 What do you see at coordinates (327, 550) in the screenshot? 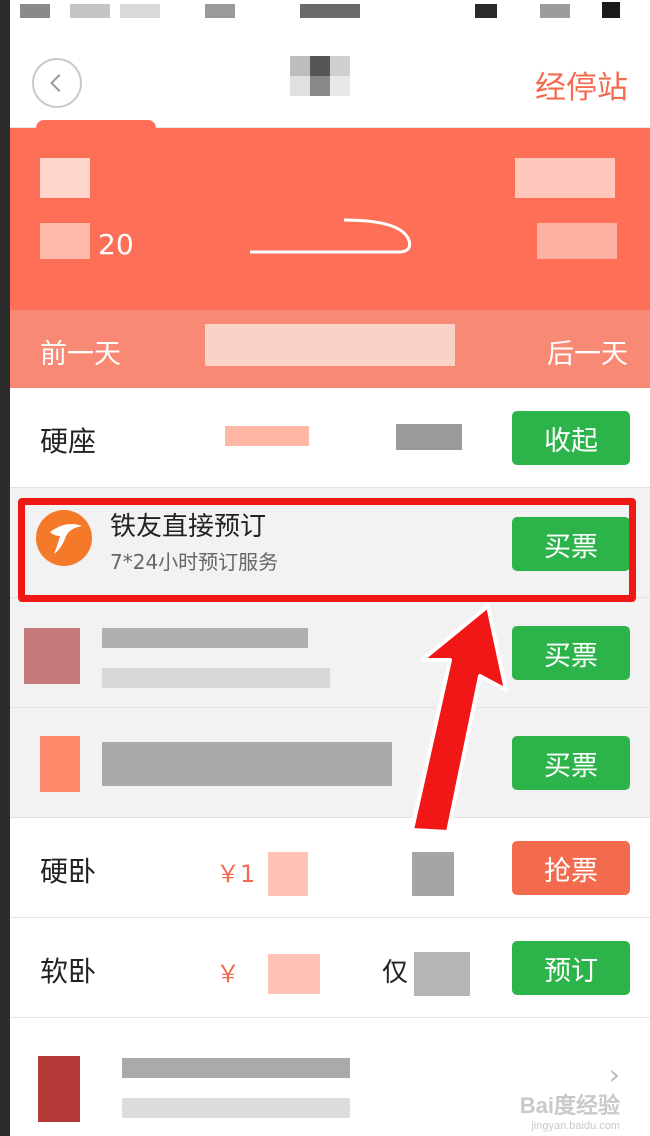
I see `highlight-box` at bounding box center [327, 550].